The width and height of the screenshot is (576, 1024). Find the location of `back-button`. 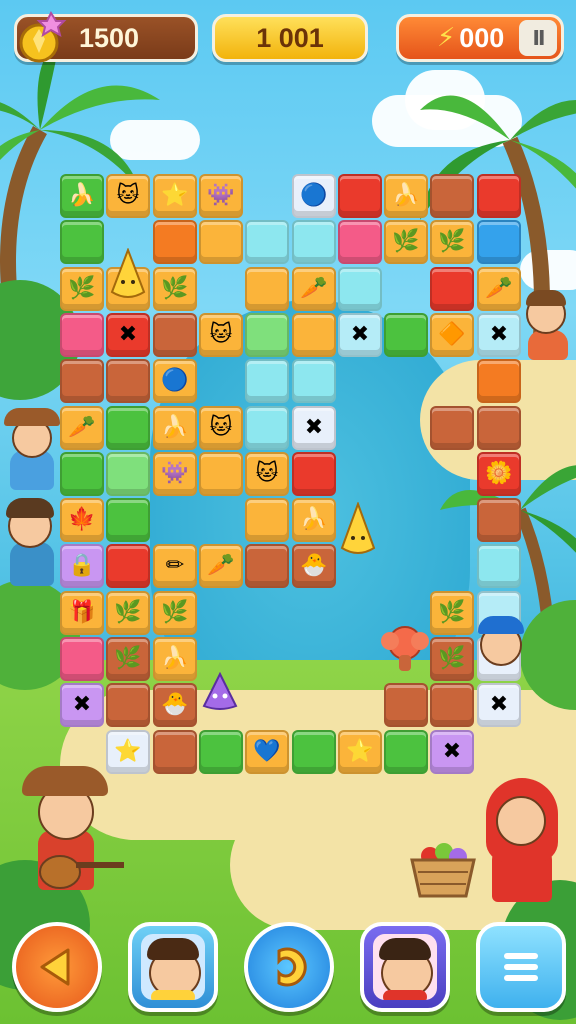

back-button is located at coordinates (57, 967).